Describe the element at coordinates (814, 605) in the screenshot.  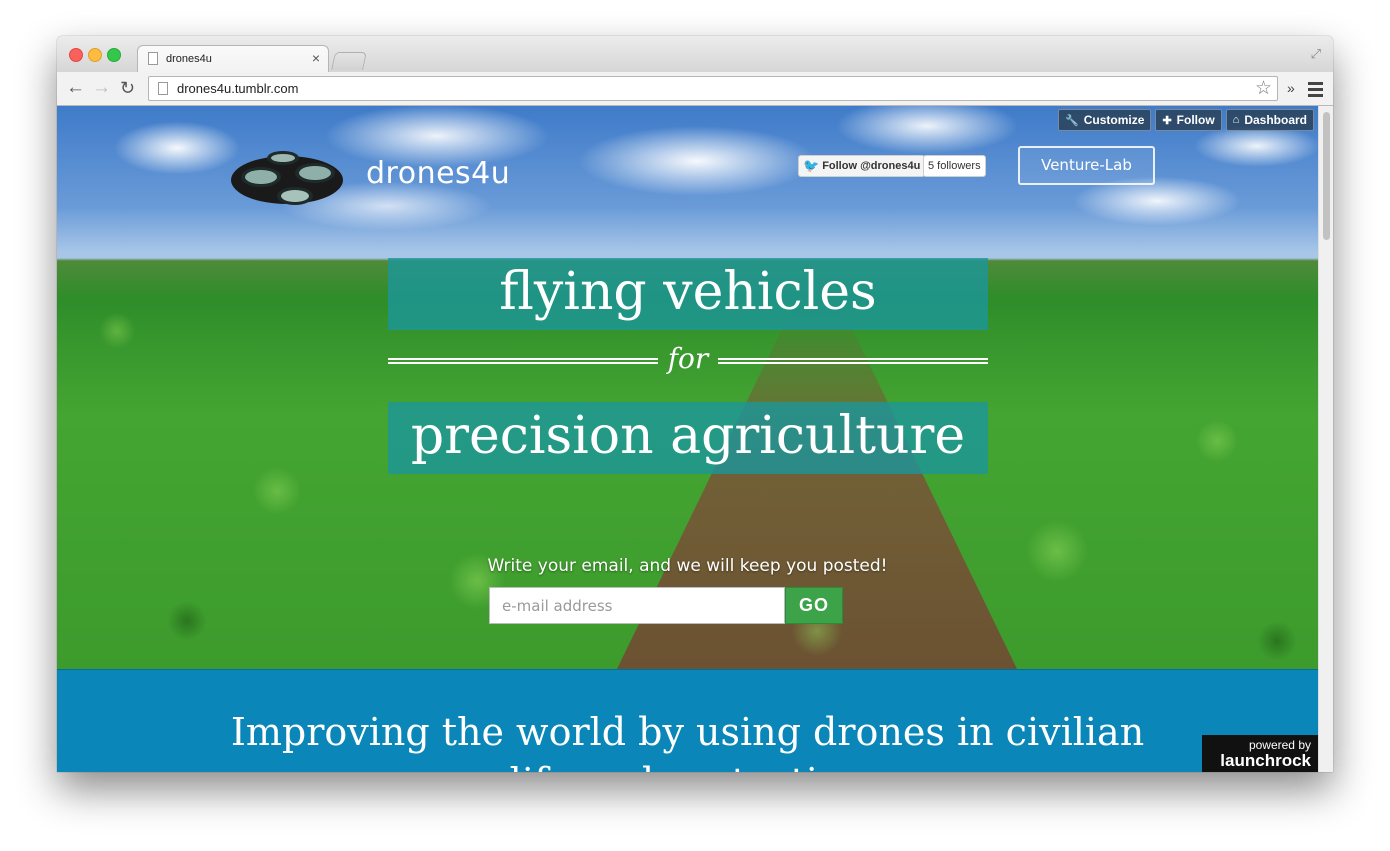
I see `go-button: GO` at that location.